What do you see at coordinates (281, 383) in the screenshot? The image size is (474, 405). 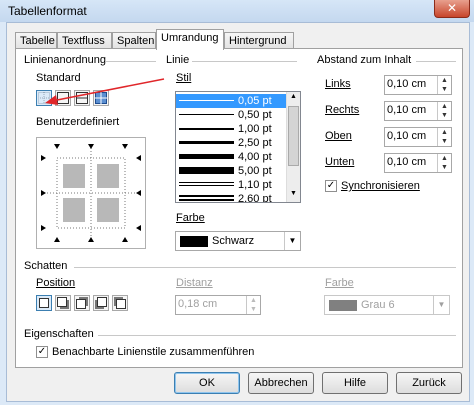 I see `abbrechen-button: Abbrechen` at bounding box center [281, 383].